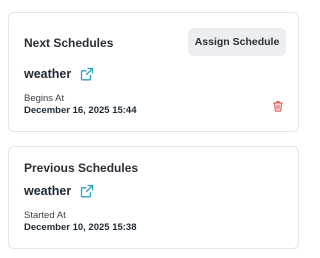 This screenshot has height=258, width=320. Describe the element at coordinates (237, 42) in the screenshot. I see `assign-schedule-button: Assign Schedule` at that location.